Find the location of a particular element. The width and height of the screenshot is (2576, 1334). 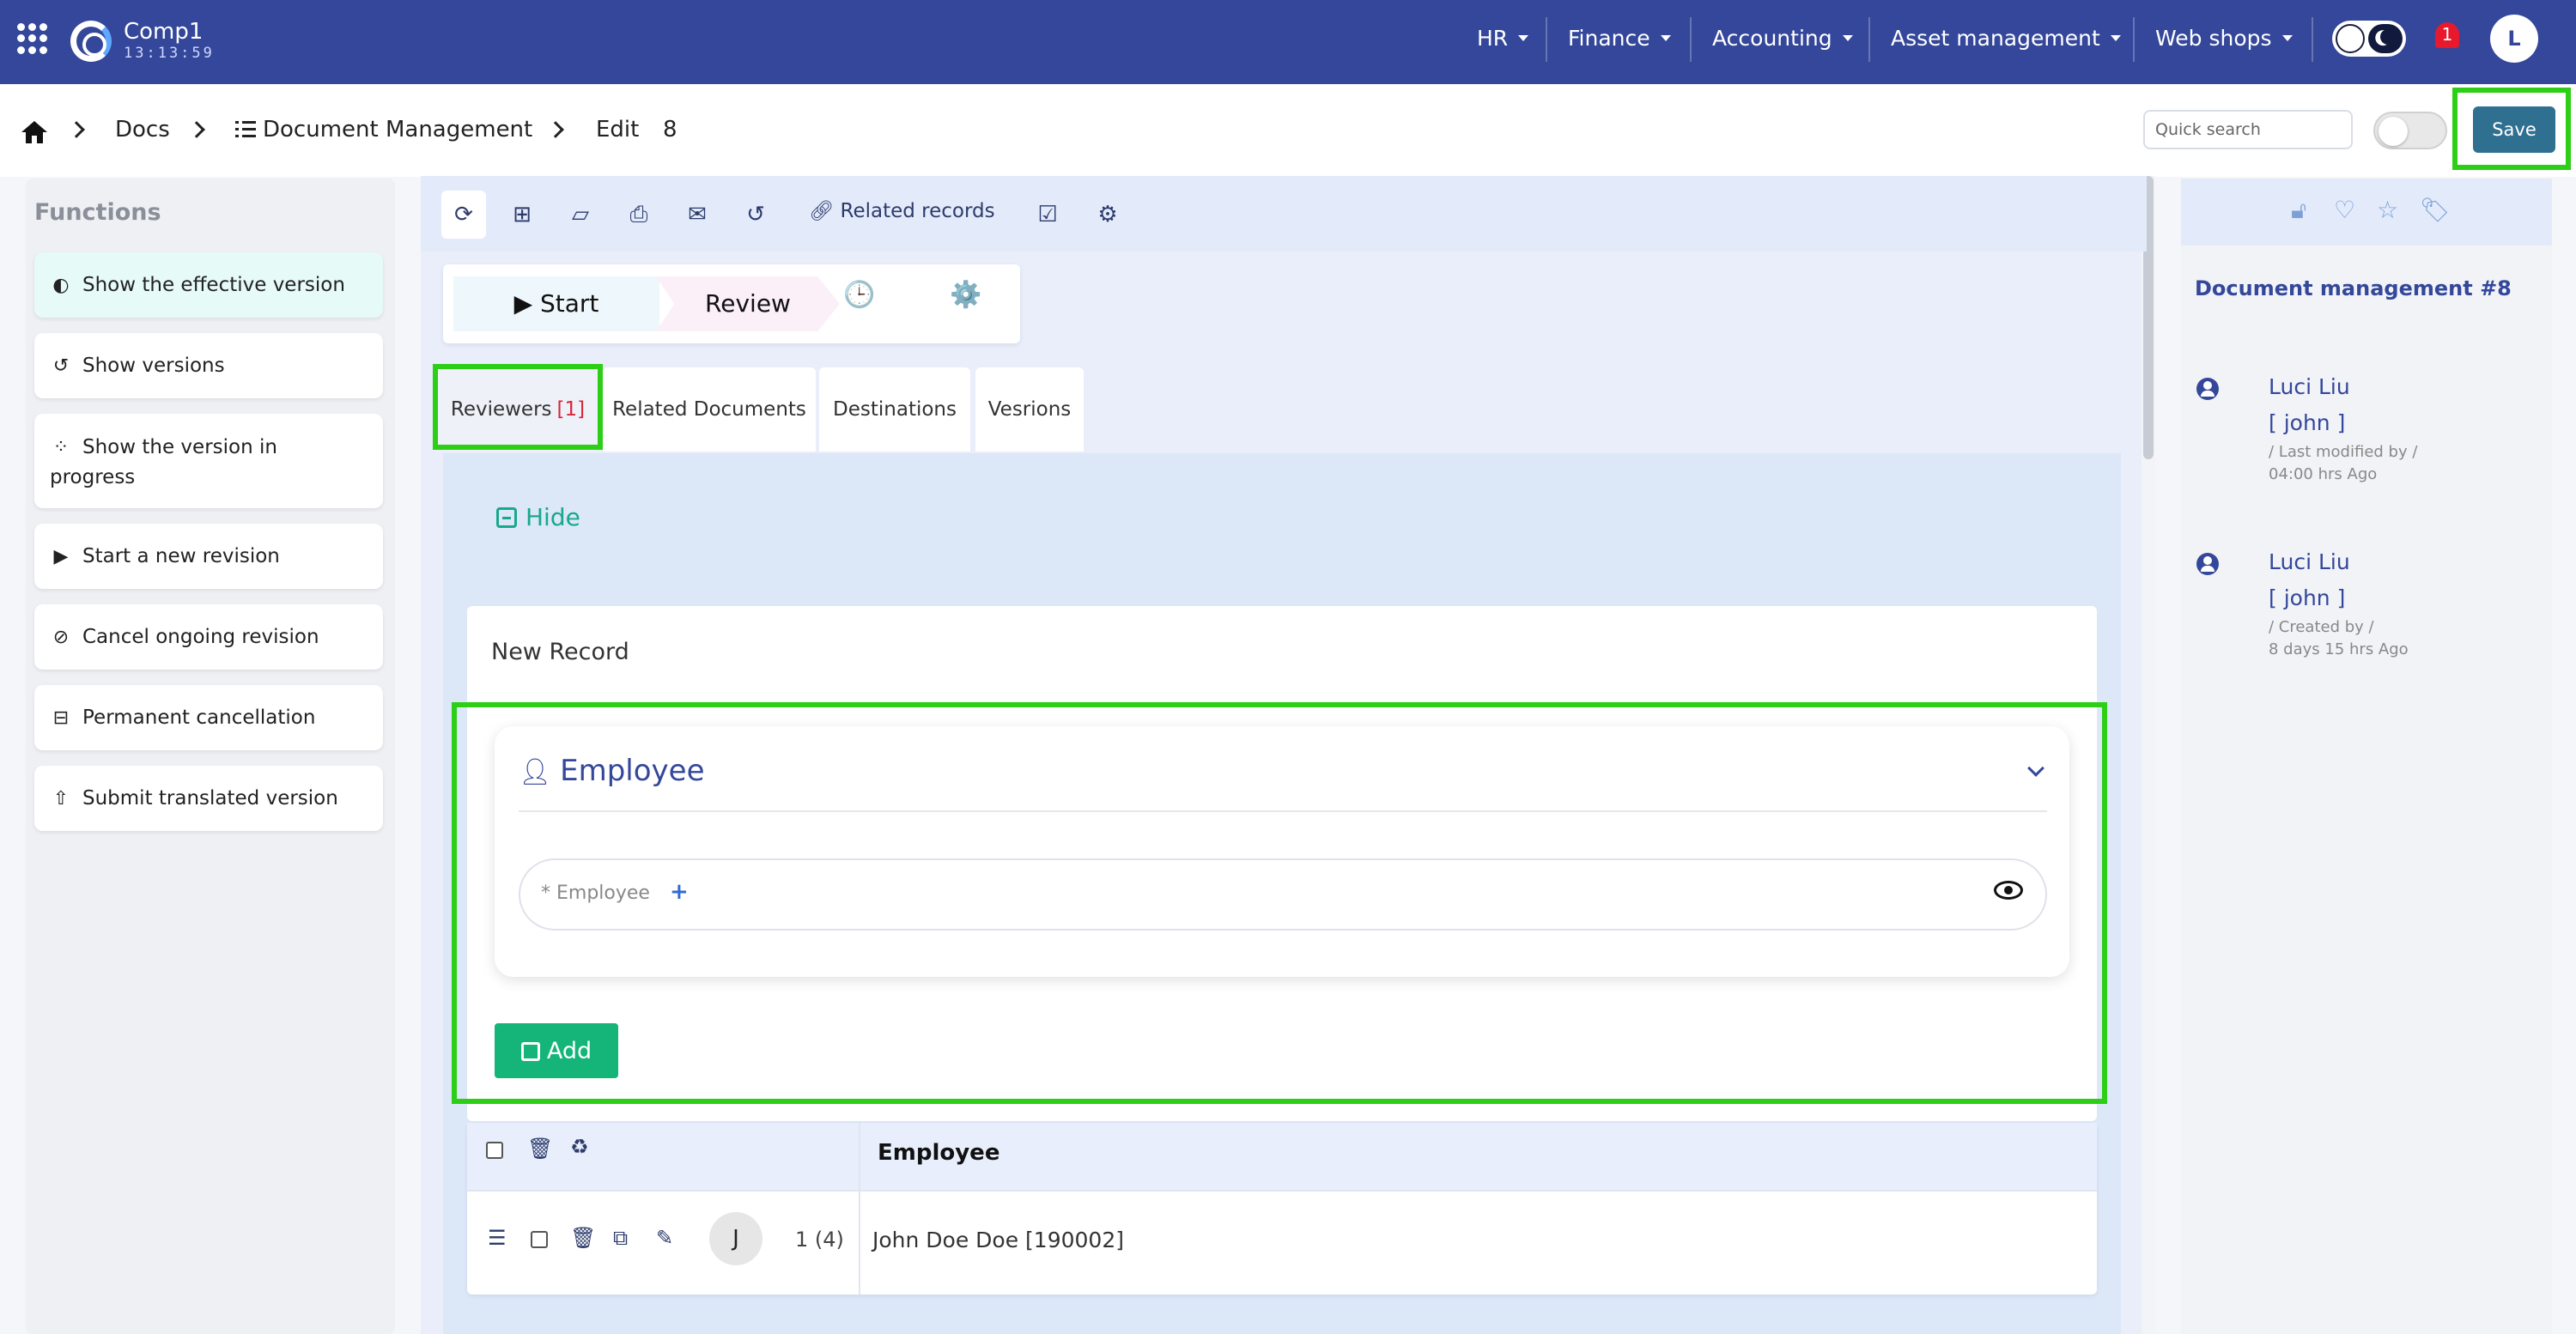

menu-hr: HR is located at coordinates (1503, 38).